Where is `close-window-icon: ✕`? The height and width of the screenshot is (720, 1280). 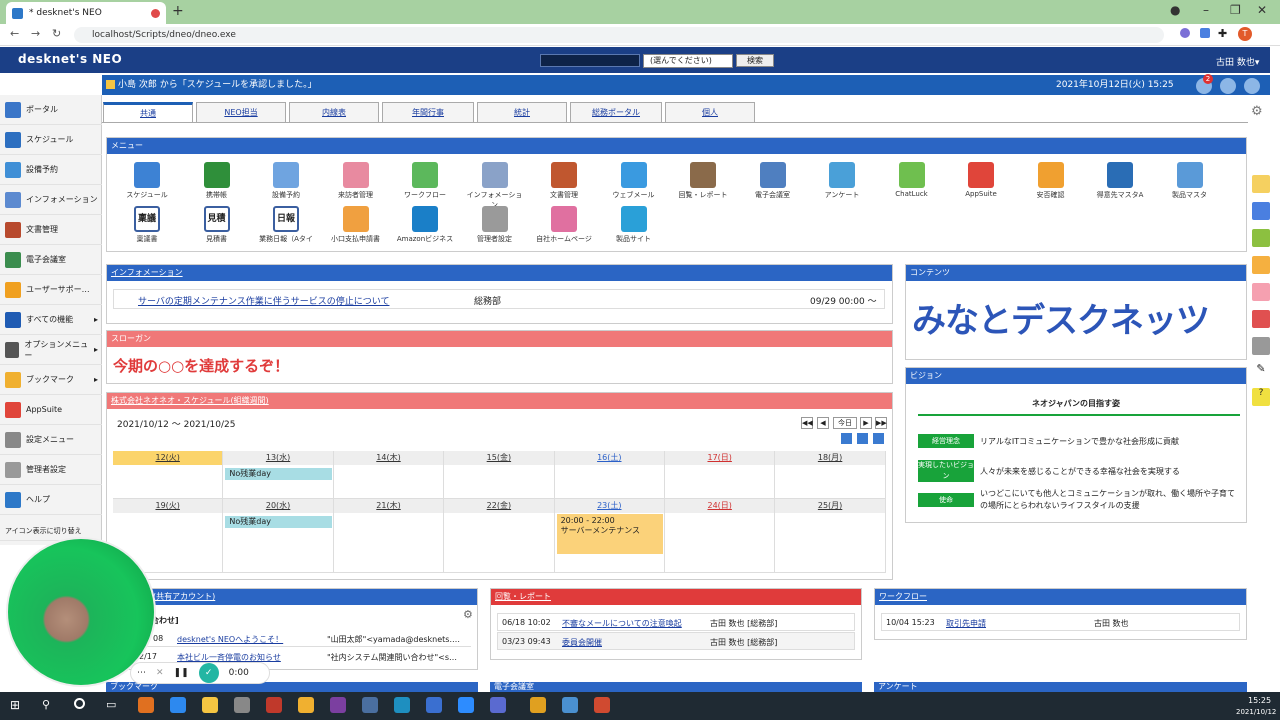
close-window-icon: ✕ is located at coordinates (1262, 10).